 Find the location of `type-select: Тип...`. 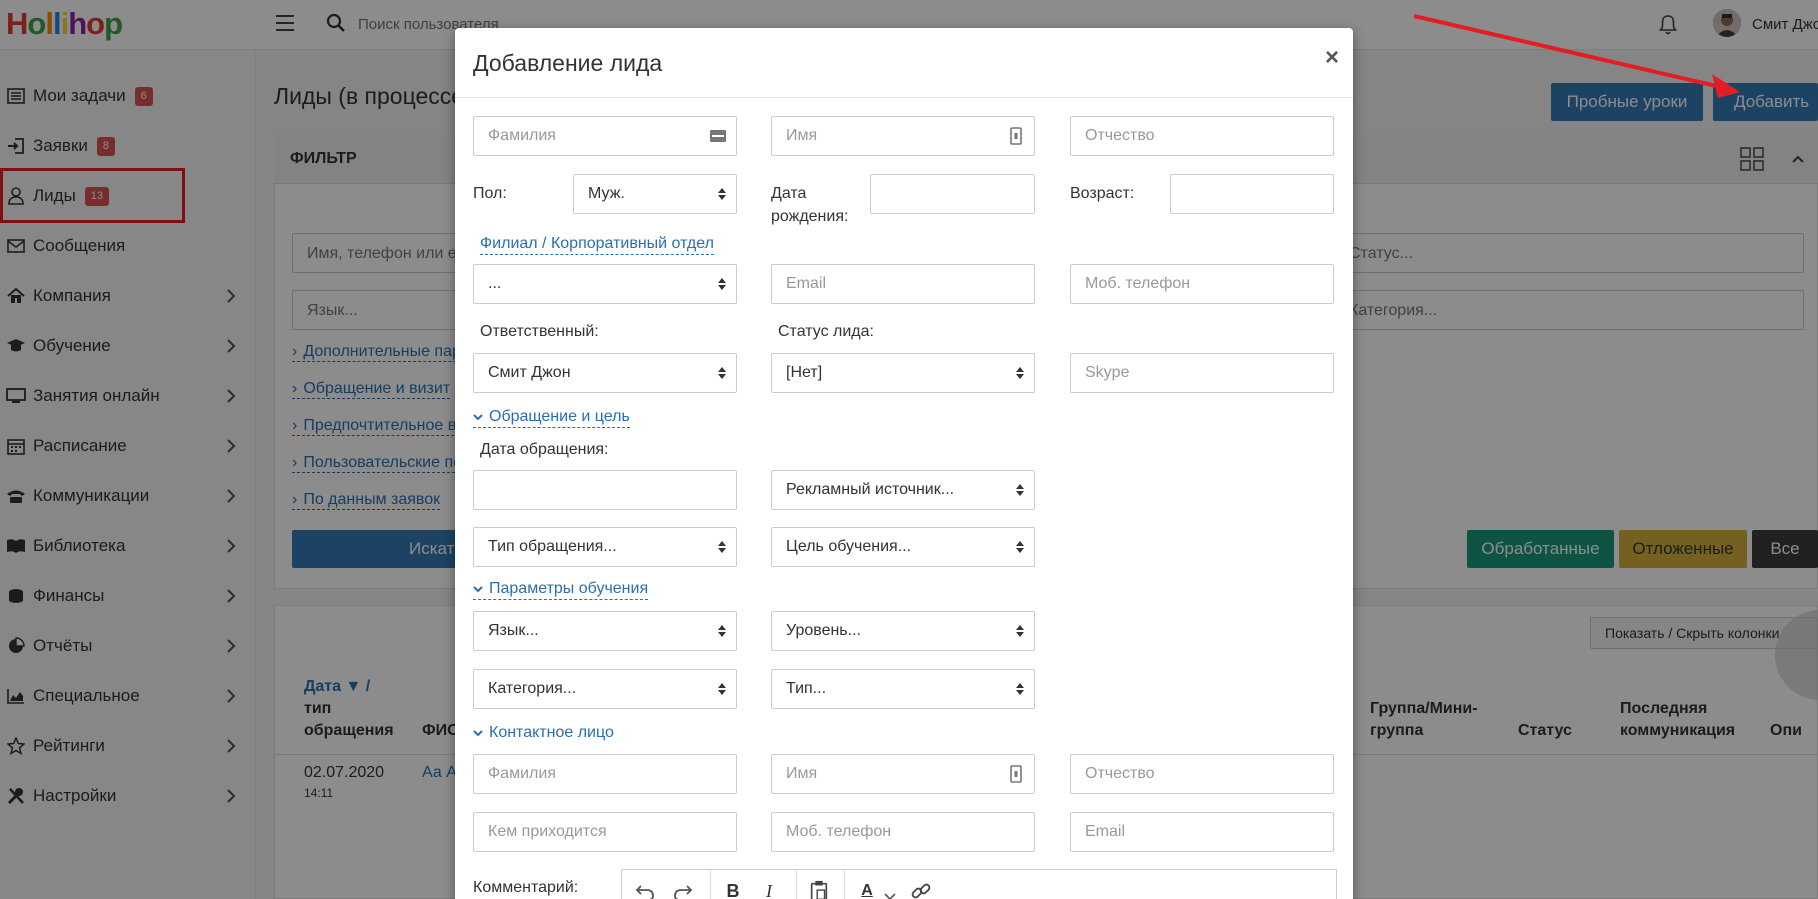

type-select: Тип... is located at coordinates (903, 689).